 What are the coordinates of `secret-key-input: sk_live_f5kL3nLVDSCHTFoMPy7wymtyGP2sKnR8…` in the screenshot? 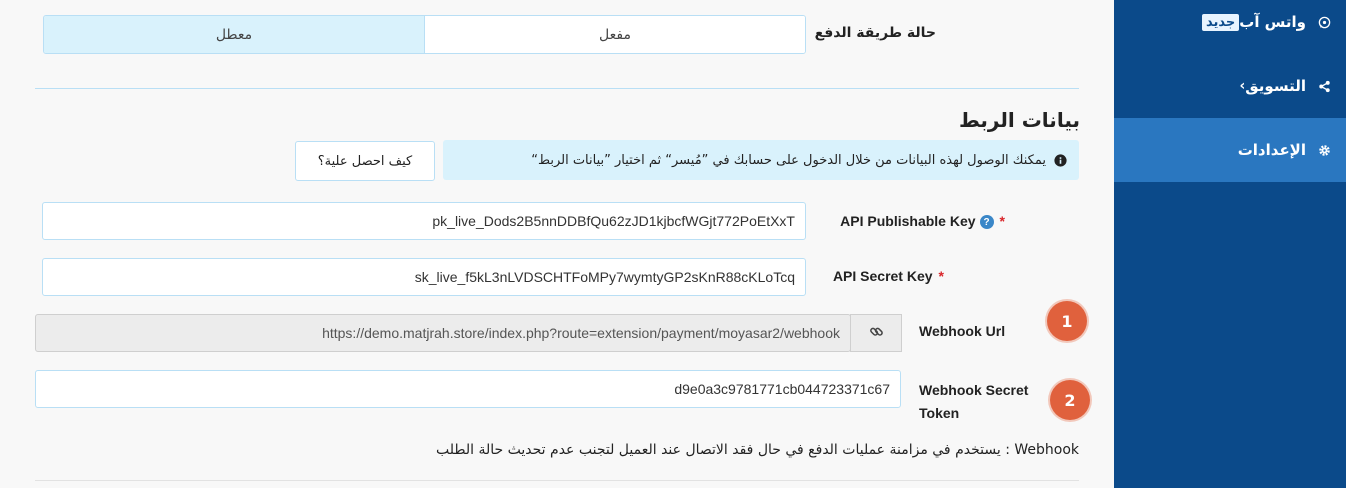 It's located at (424, 277).